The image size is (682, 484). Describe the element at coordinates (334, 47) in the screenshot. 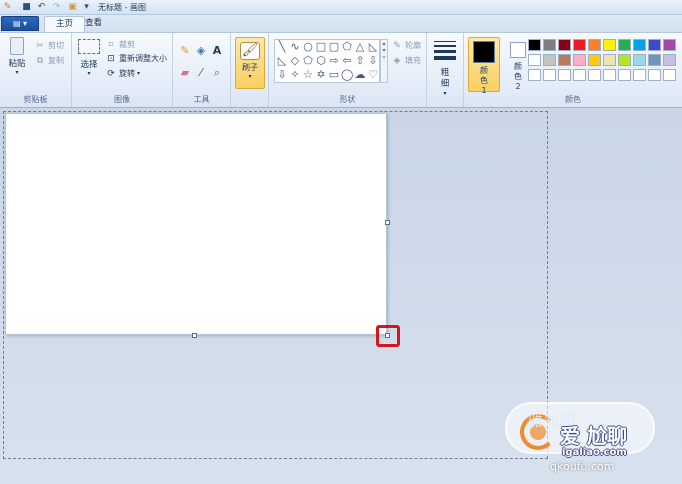

I see `rounded-rect-shape-icon: ▢` at that location.